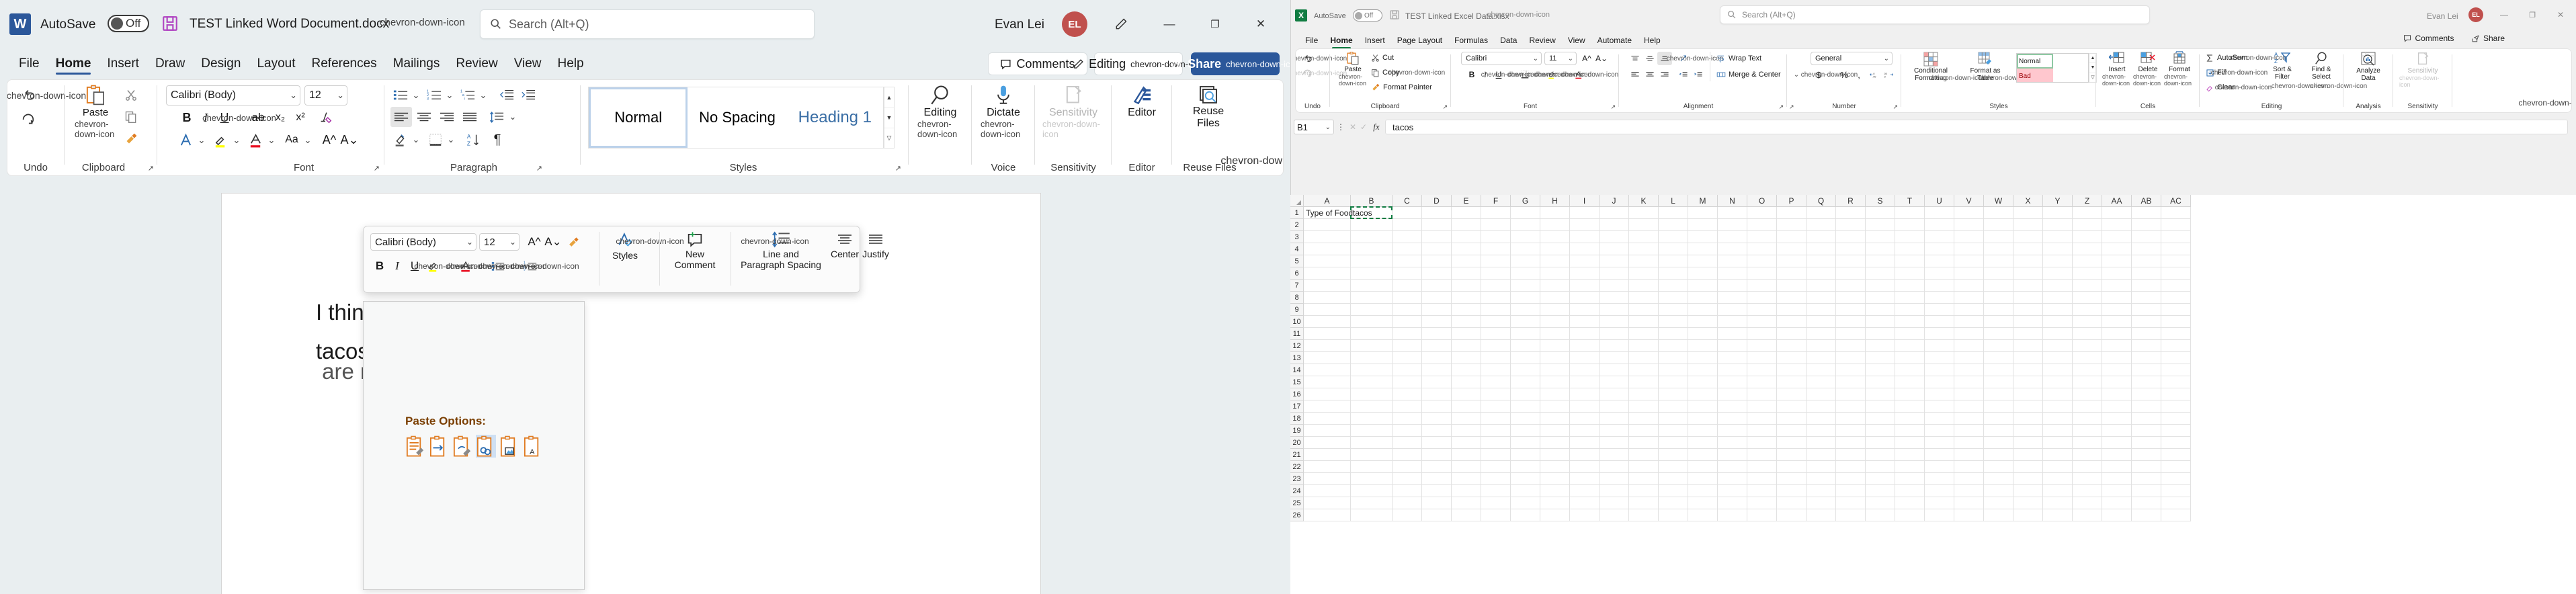 This screenshot has height=594, width=2576. Describe the element at coordinates (434, 95) in the screenshot. I see `numbering-button: 1 2 3` at that location.